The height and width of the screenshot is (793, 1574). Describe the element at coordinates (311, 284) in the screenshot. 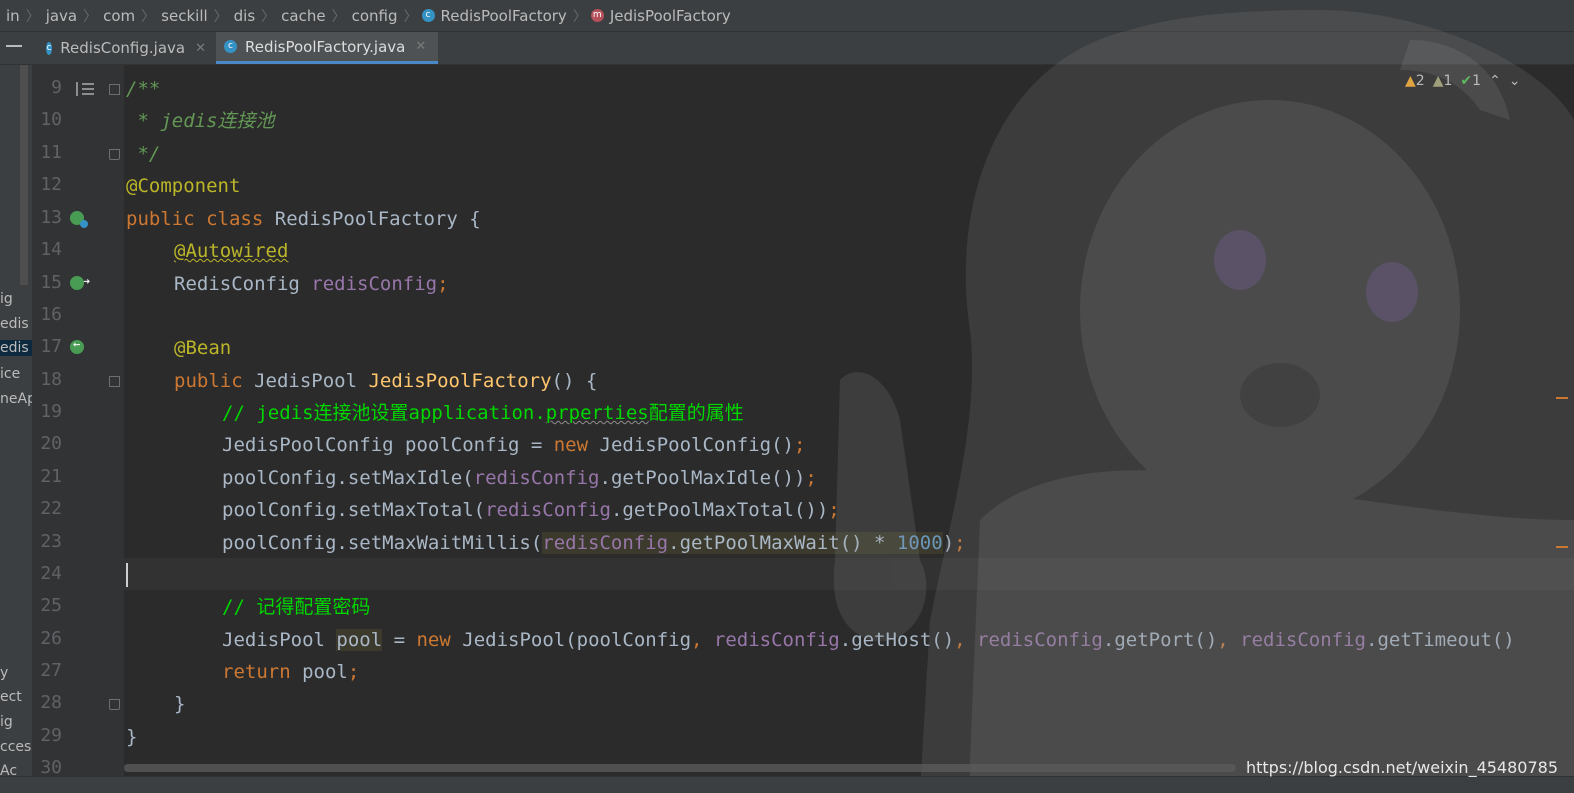

I see `code-line: RedisConfig redisConfig;` at that location.